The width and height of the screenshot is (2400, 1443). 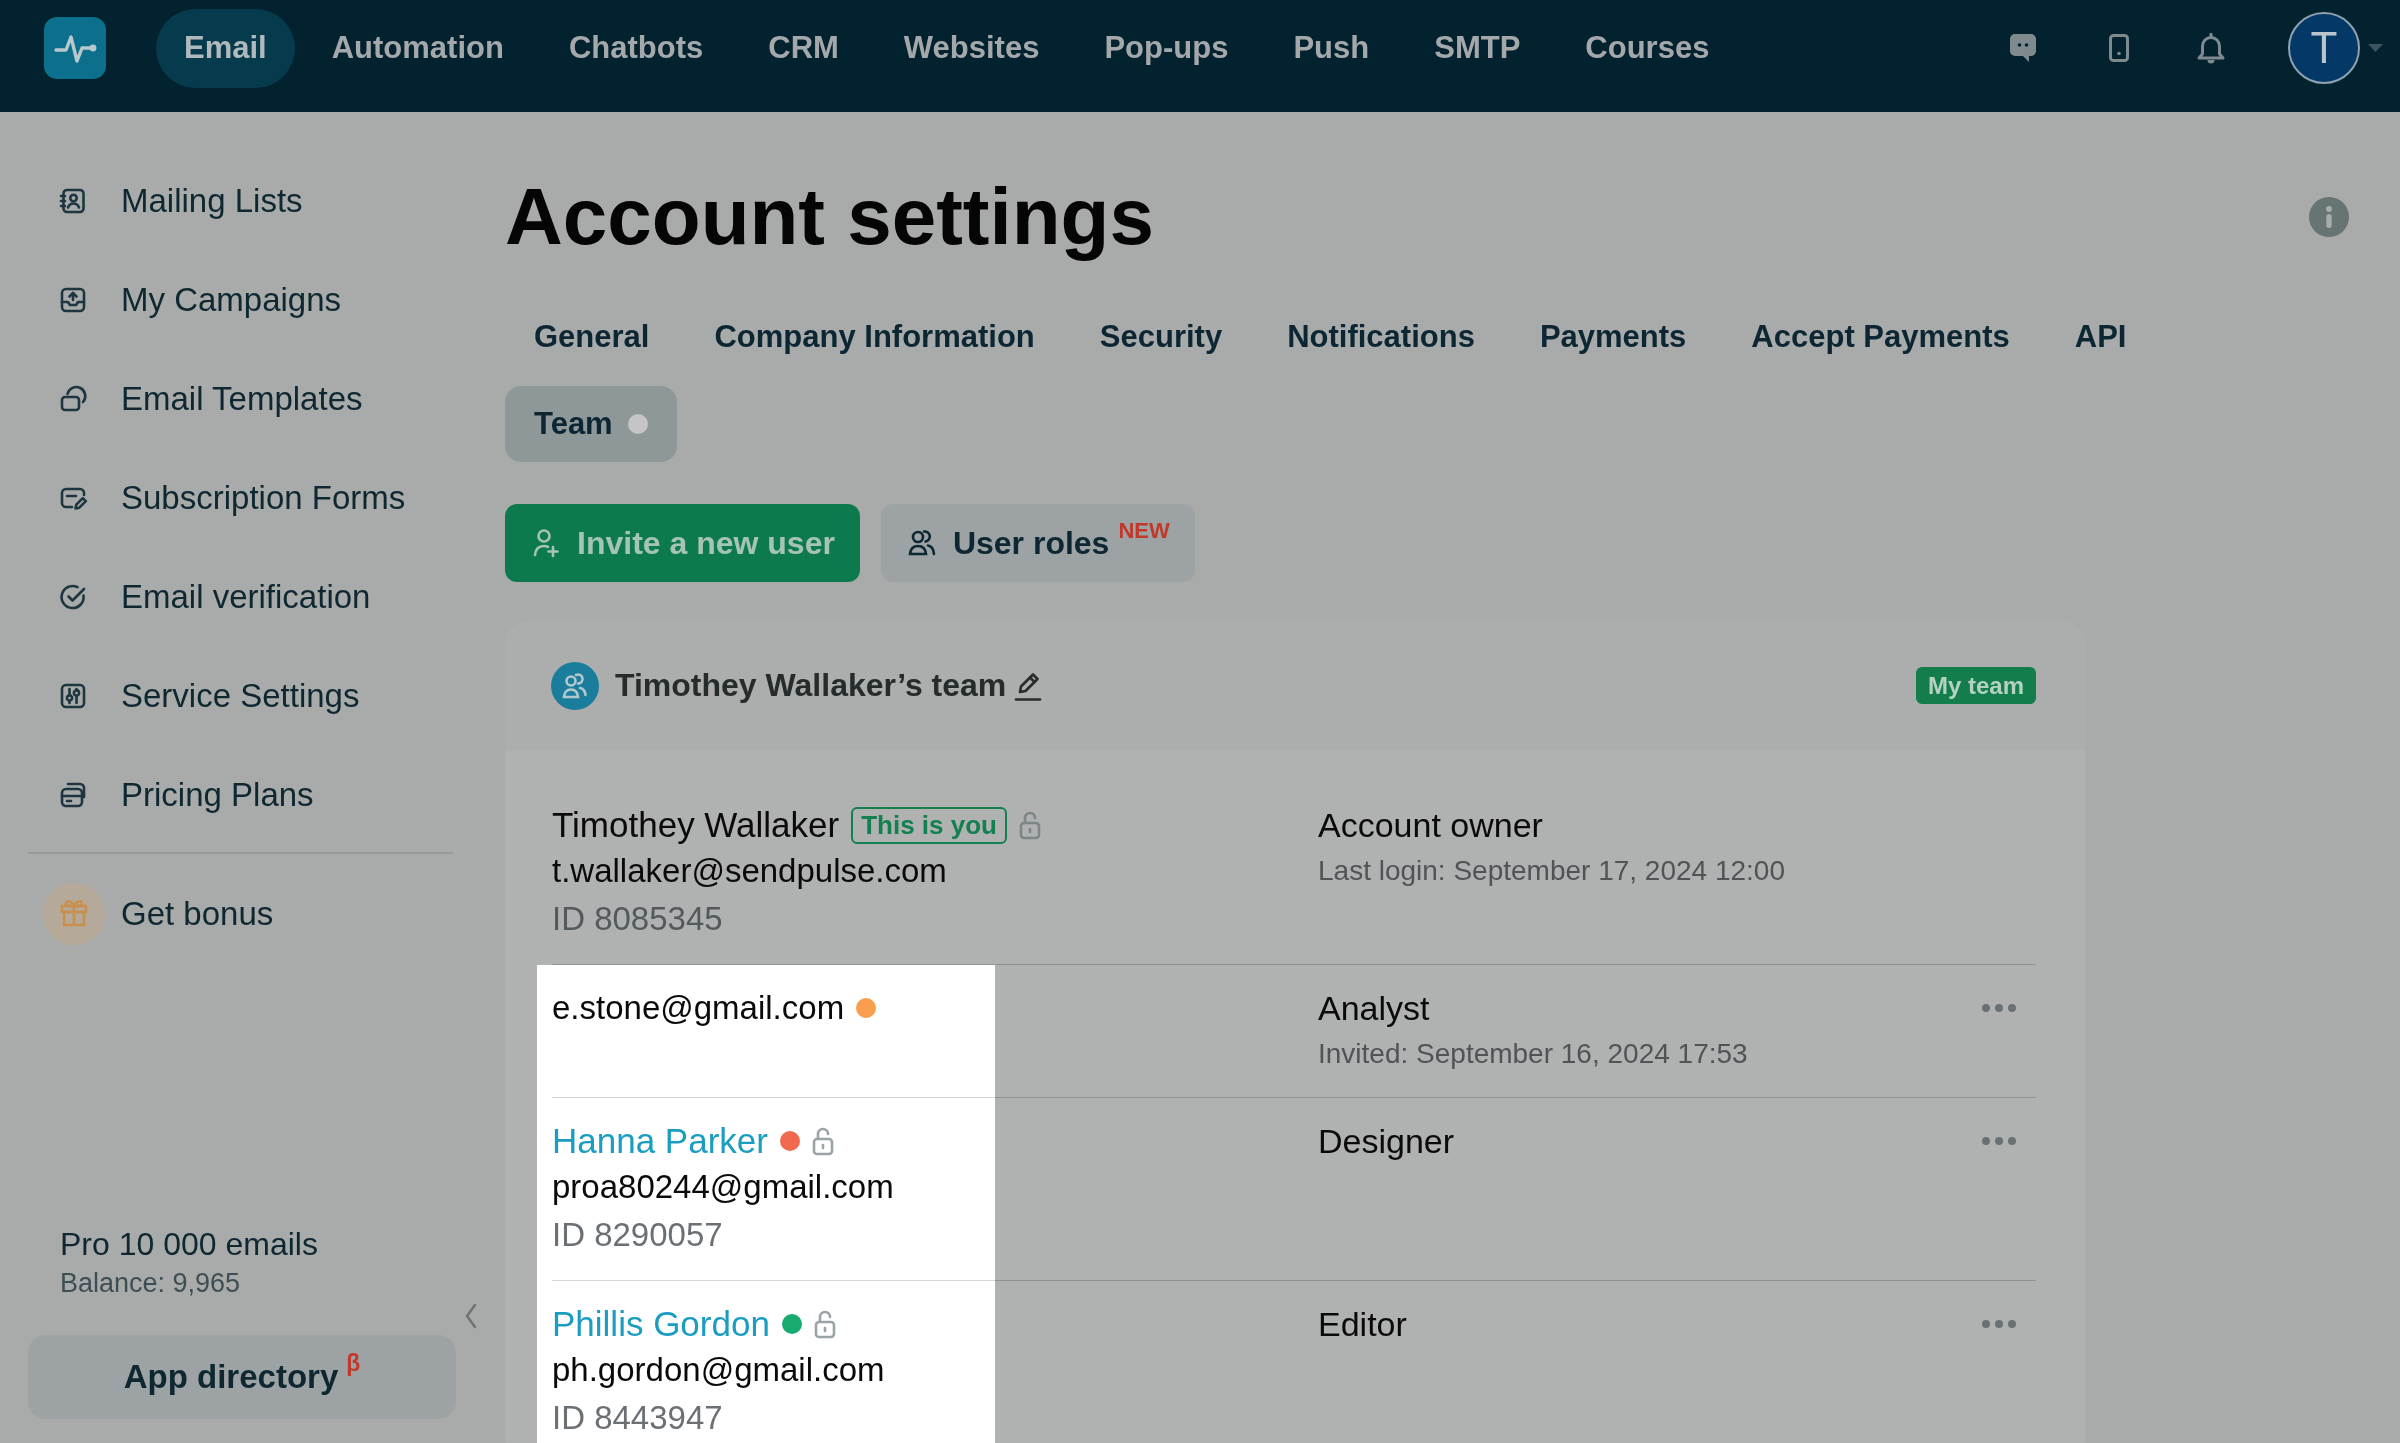 I want to click on page-title: Account settings, so click(x=829, y=217).